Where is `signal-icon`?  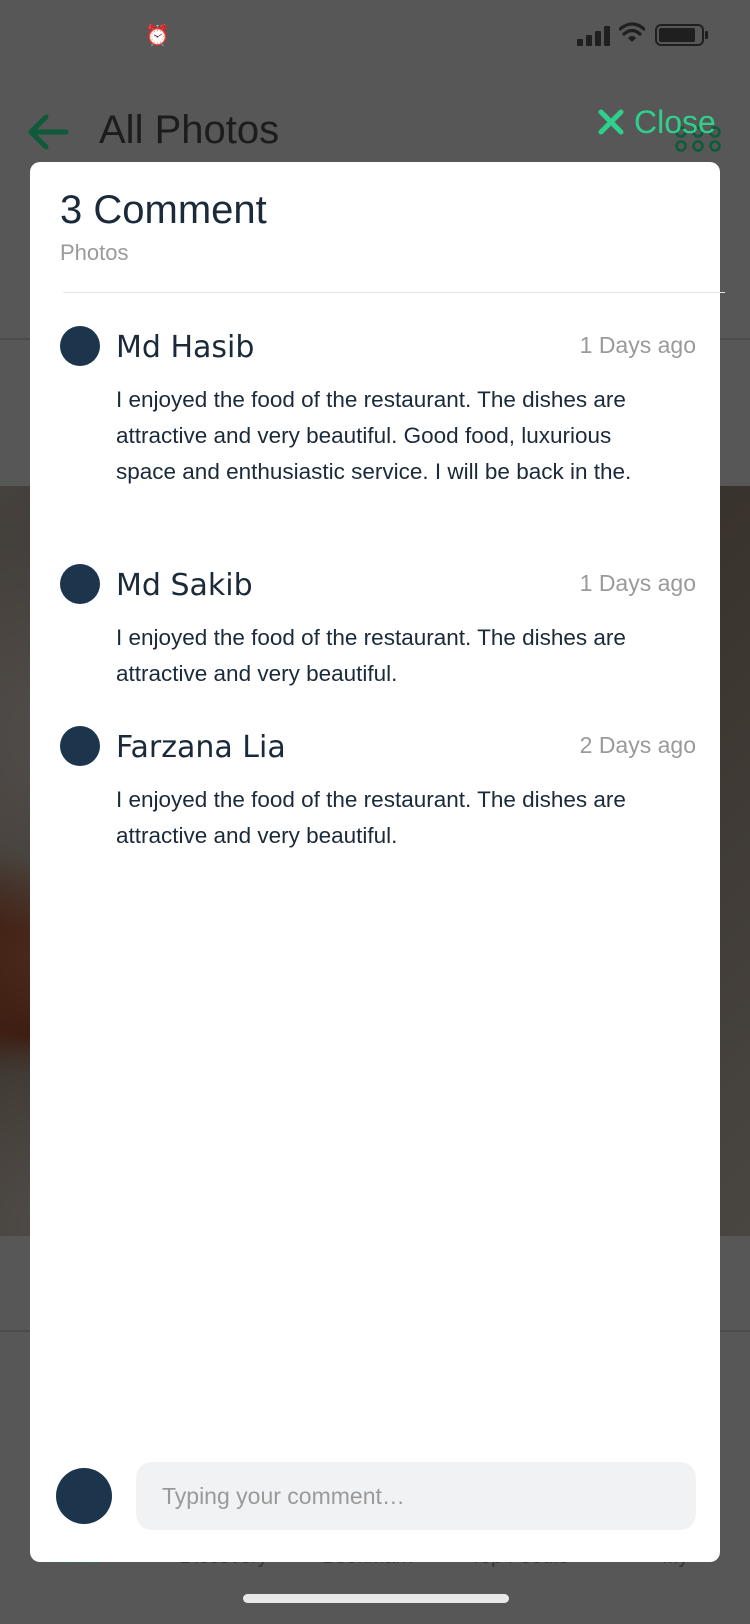
signal-icon is located at coordinates (593, 36).